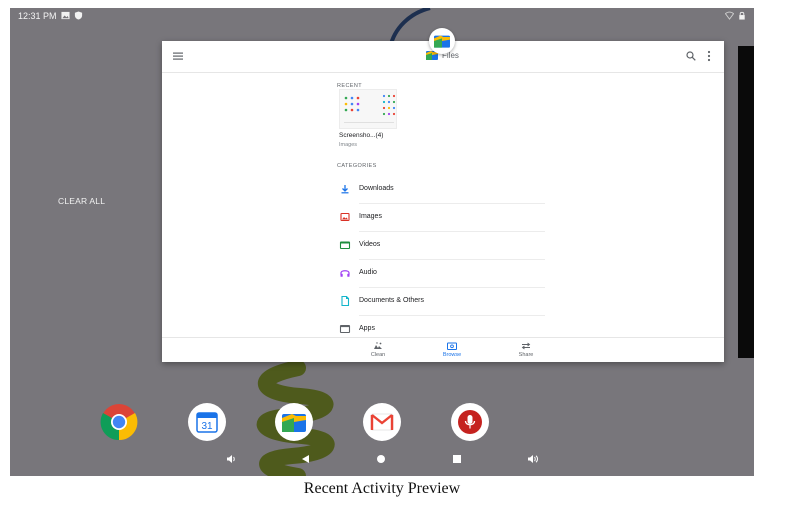  I want to click on category-label: Downloads, so click(376, 188).